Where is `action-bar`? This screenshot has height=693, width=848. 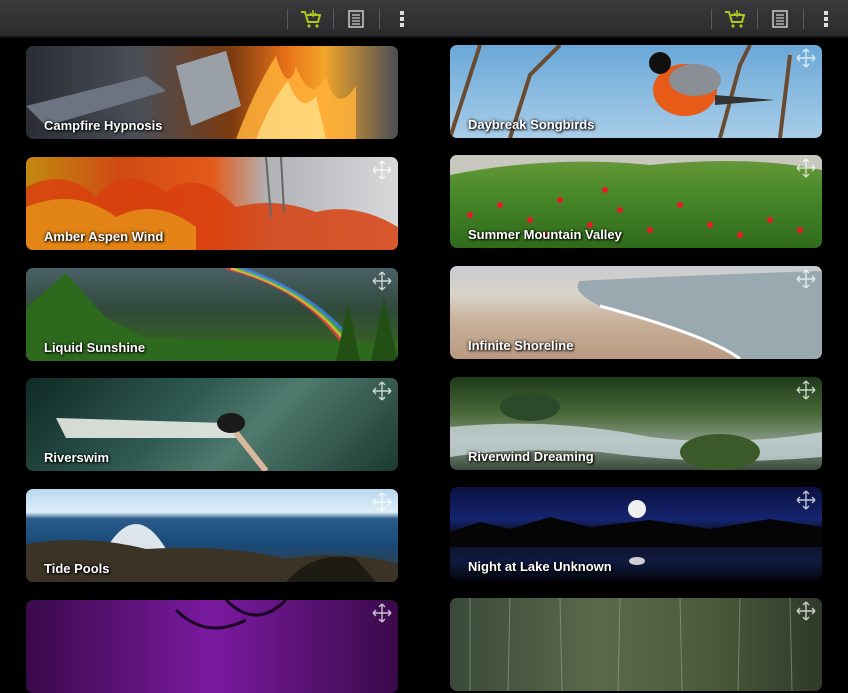
action-bar is located at coordinates (424, 19).